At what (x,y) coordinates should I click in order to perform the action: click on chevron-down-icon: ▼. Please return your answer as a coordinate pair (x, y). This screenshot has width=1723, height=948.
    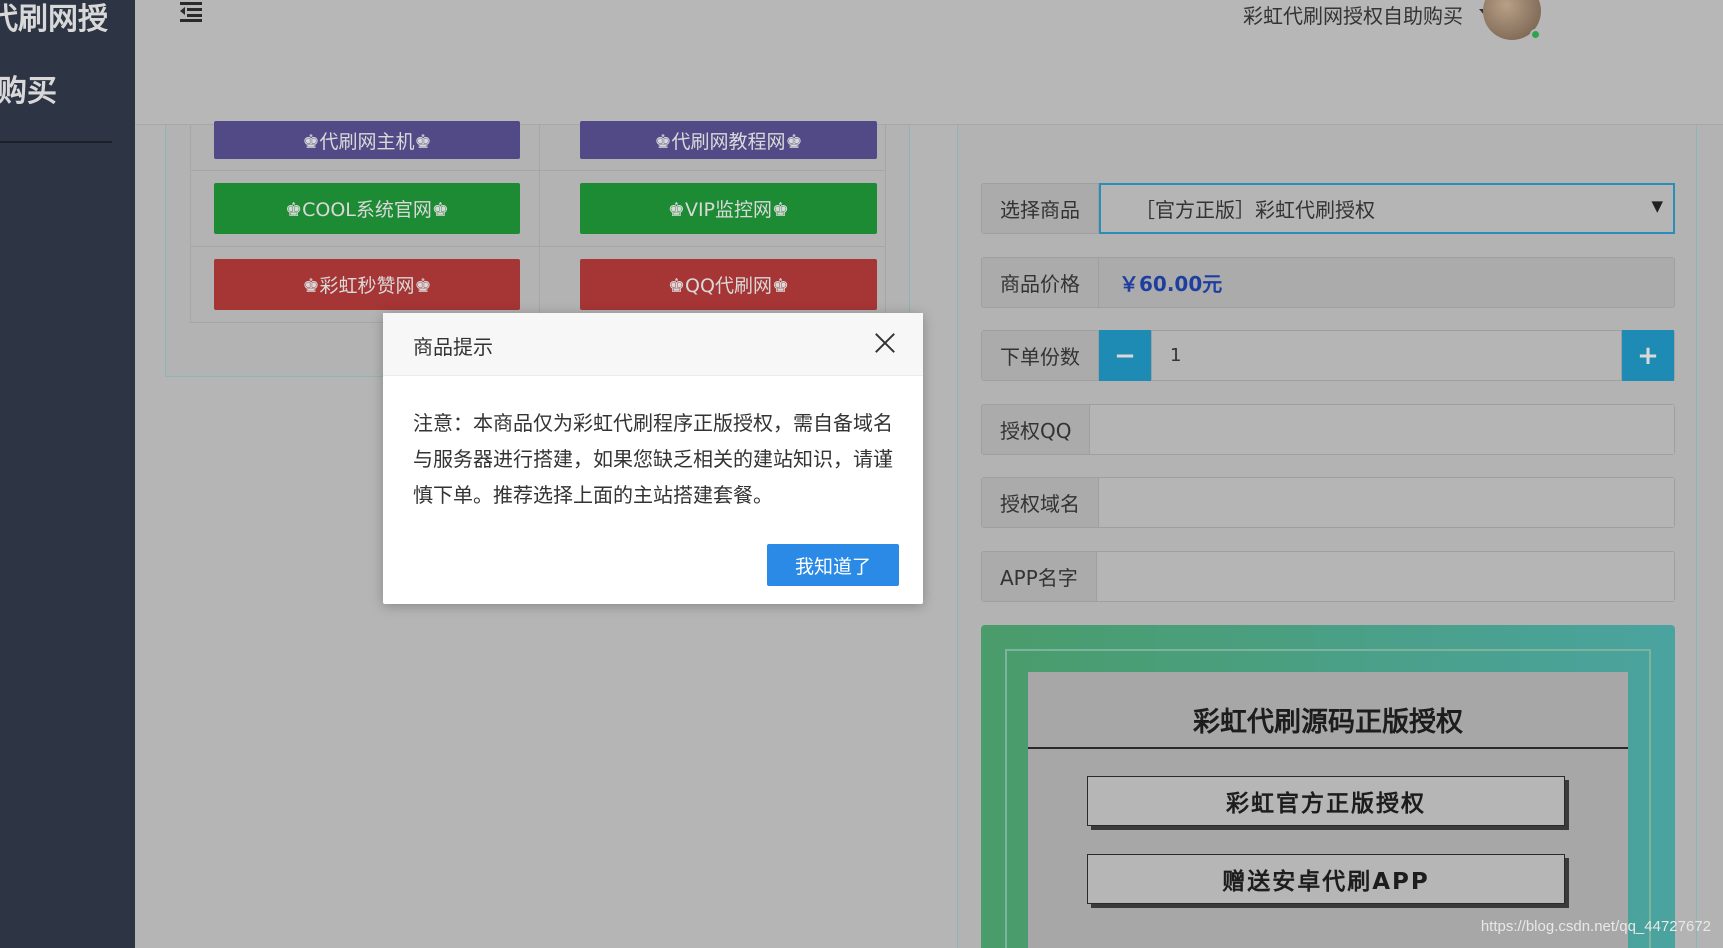
    Looking at the image, I should click on (1657, 206).